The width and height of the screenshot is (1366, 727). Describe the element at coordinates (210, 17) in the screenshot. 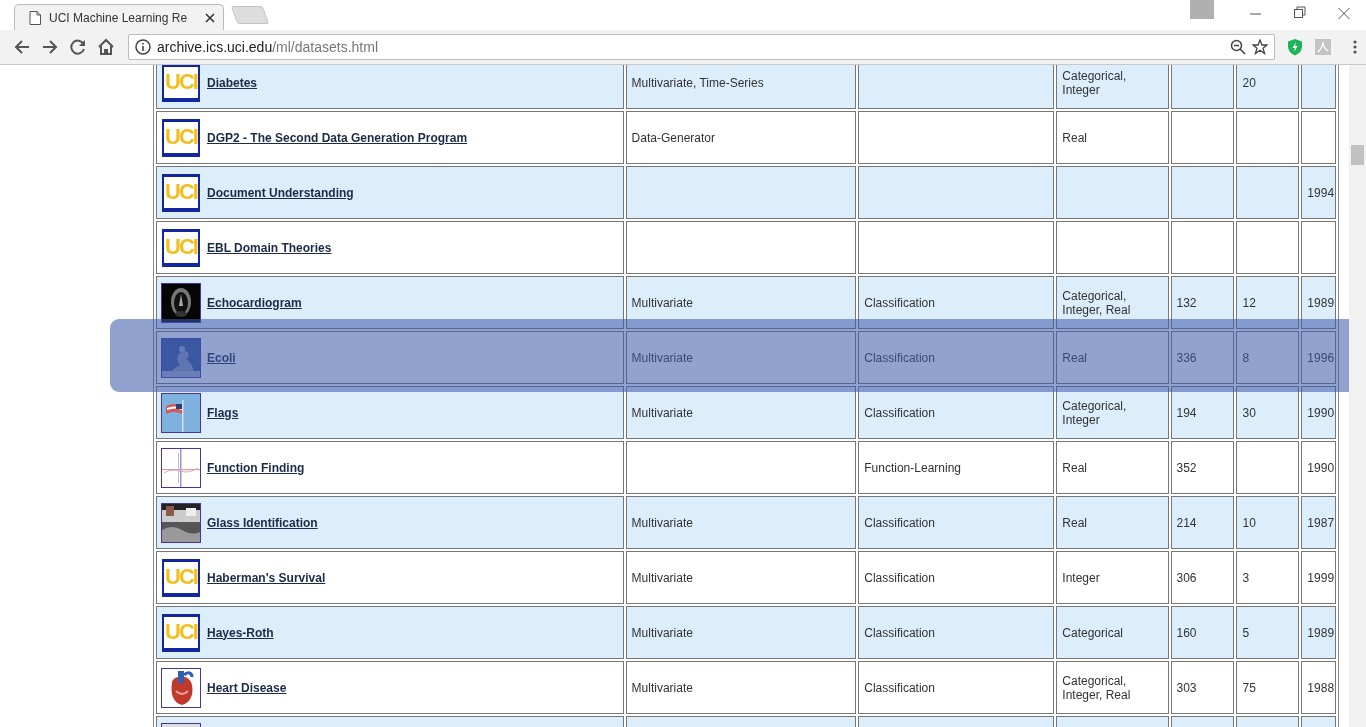

I see `close-icon` at that location.